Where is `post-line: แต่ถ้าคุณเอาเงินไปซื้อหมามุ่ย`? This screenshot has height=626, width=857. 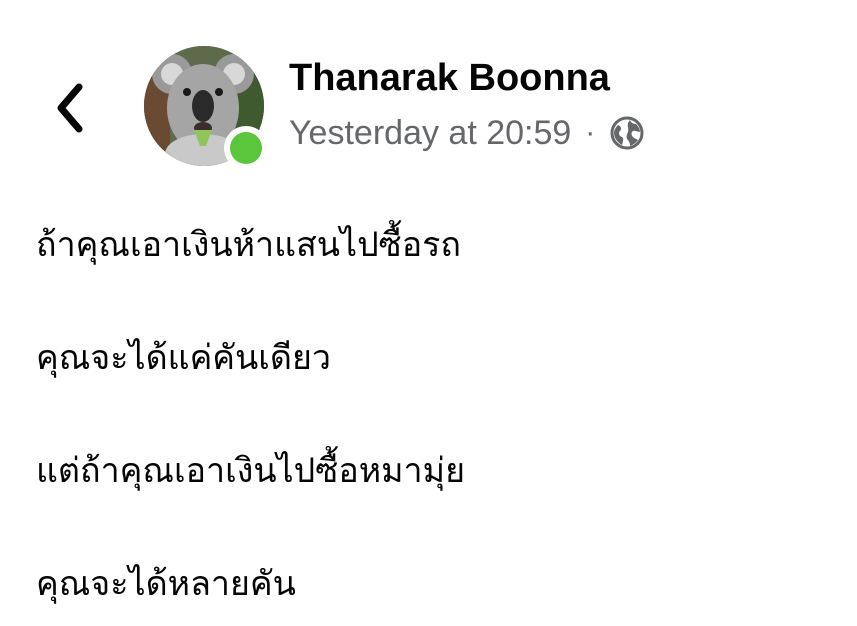 post-line: แต่ถ้าคุณเอาเงินไปซื้อหมามุ่ย is located at coordinates (250, 471).